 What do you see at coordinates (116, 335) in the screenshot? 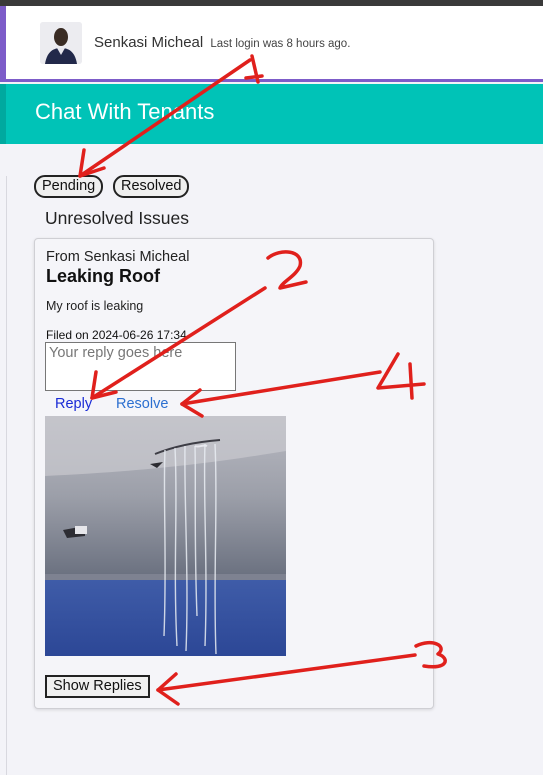
I see `issue-filed-date: Filed on 2024-06-26 17:34` at bounding box center [116, 335].